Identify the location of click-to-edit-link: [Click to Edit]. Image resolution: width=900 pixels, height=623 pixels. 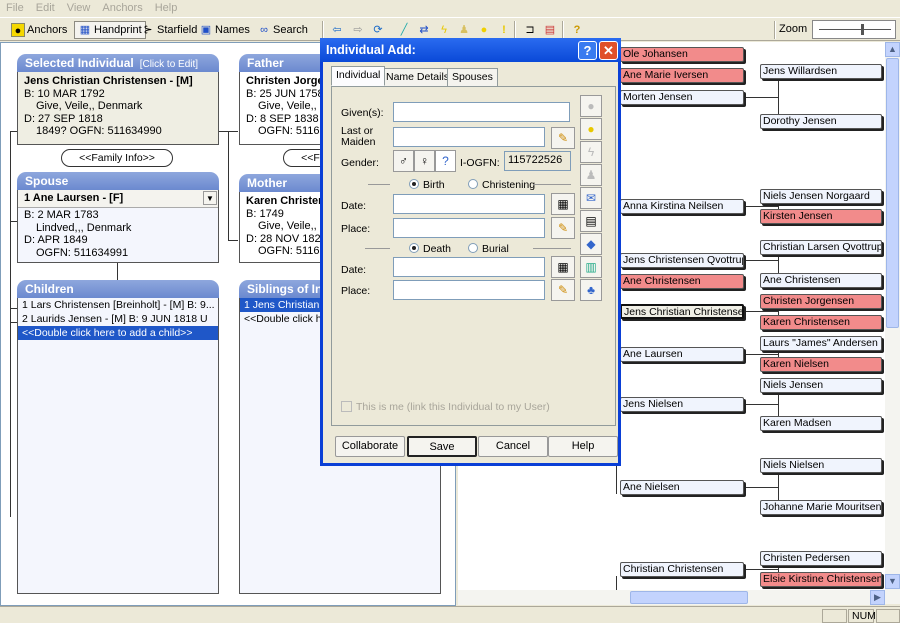
(169, 64).